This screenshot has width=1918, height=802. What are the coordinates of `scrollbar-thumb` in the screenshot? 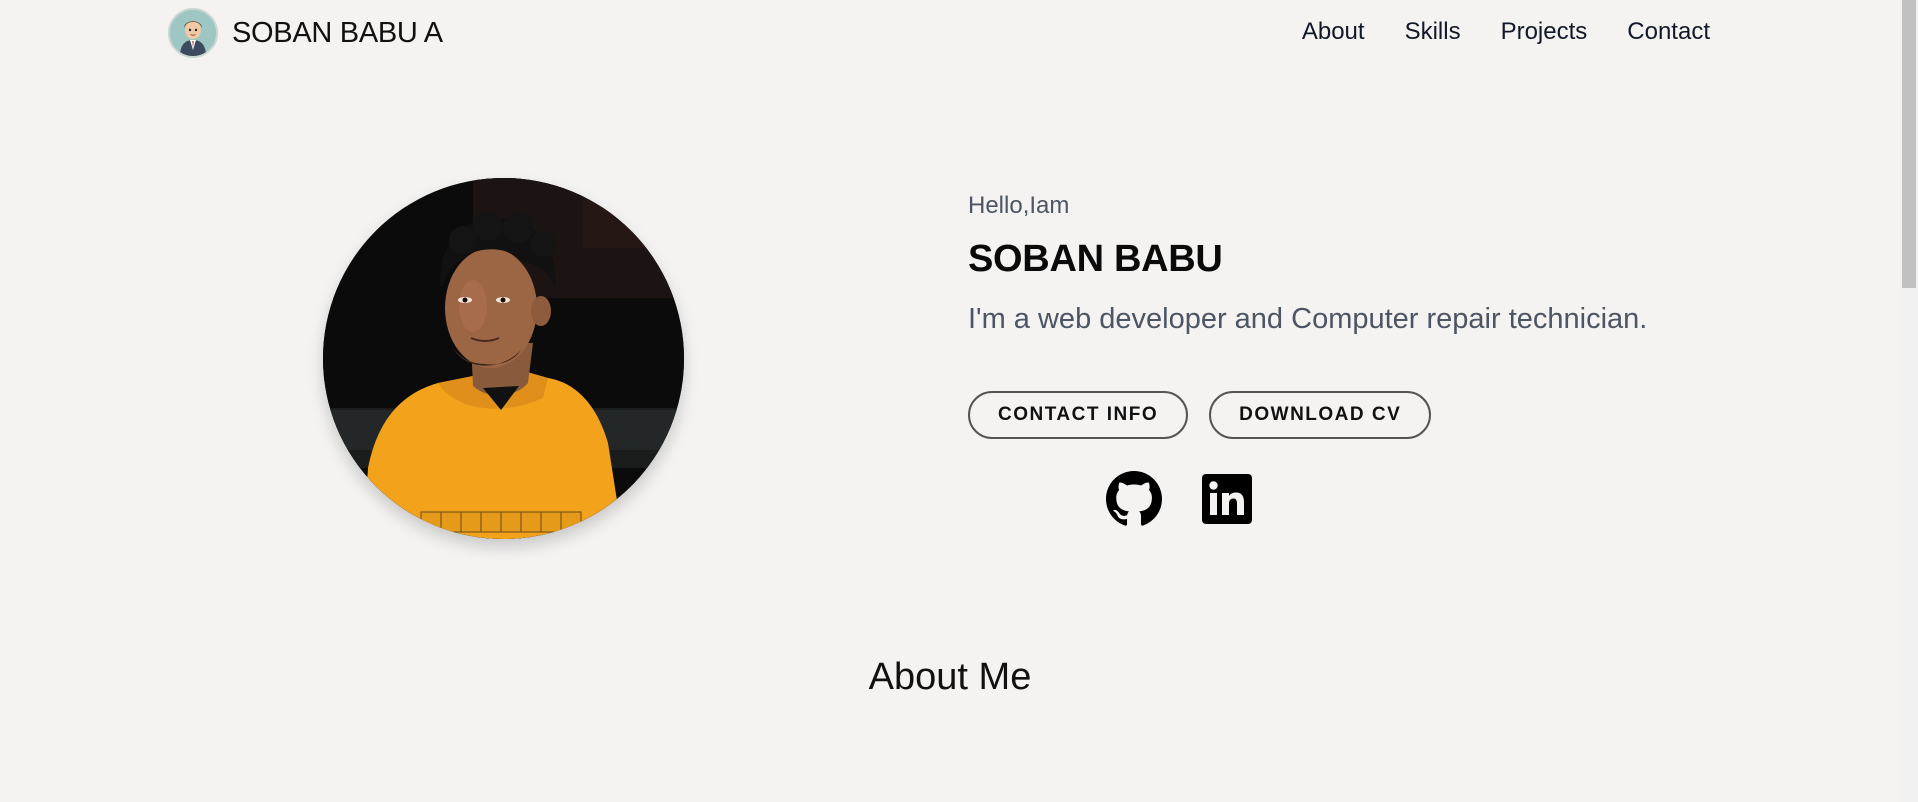 It's located at (1909, 144).